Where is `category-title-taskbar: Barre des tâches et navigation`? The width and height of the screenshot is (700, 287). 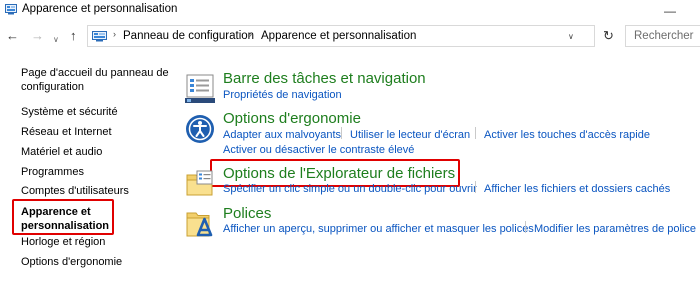 category-title-taskbar: Barre des tâches et navigation is located at coordinates (324, 78).